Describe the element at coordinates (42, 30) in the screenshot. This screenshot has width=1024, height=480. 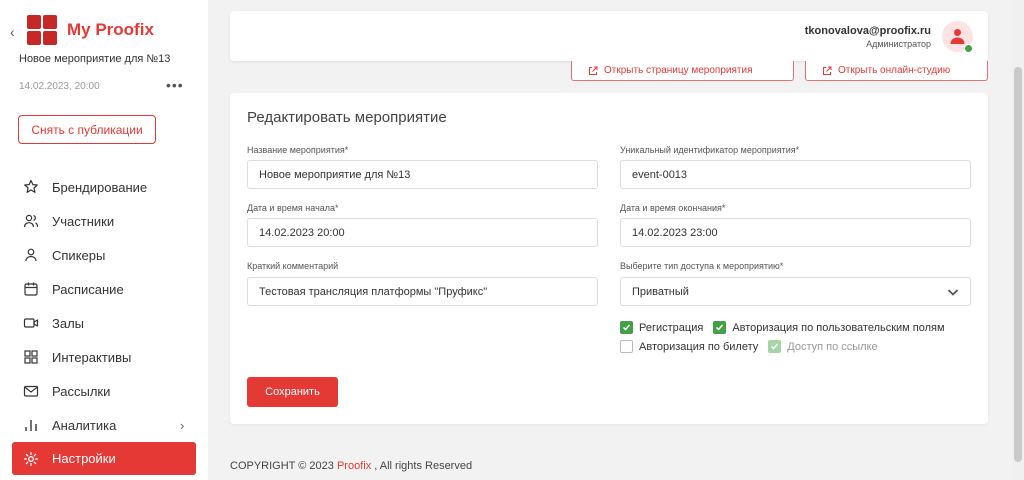
I see `logo-icon` at that location.